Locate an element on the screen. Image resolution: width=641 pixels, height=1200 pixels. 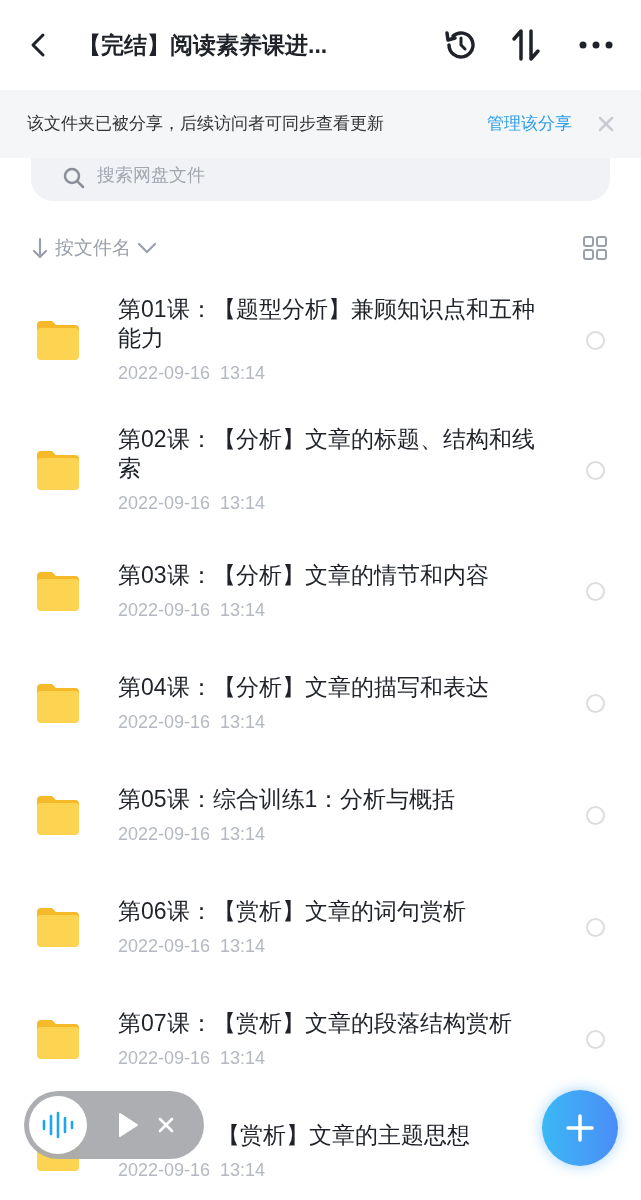
folder-name: 第05课：综合训练1：分析与概括 is located at coordinates (287, 799).